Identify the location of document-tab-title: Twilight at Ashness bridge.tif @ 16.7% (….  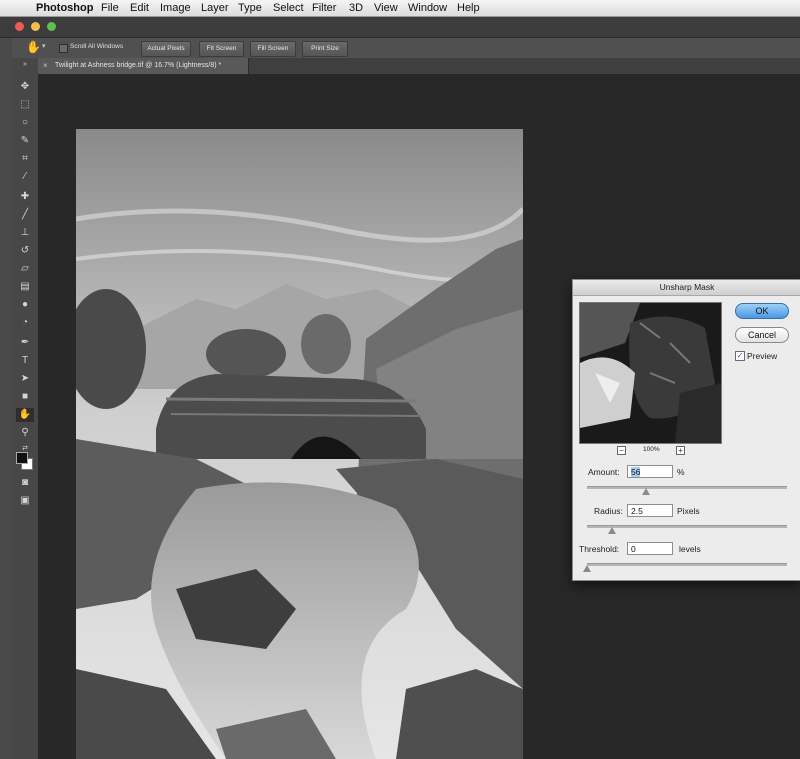
(138, 65).